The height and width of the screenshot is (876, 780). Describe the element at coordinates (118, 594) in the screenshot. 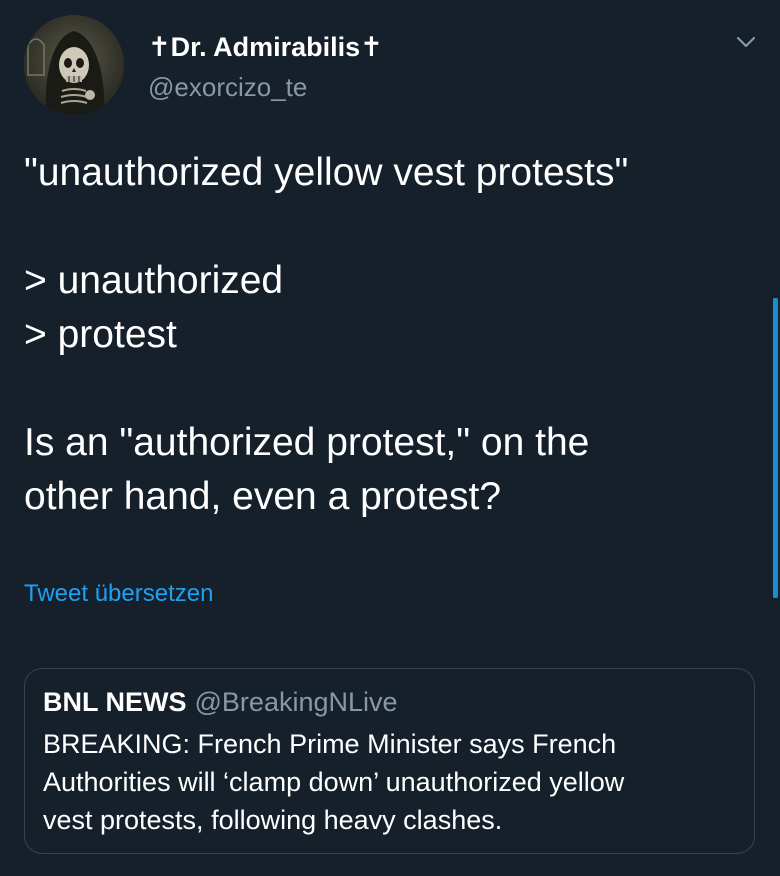

I see `translate-tweet-link: Tweet übersetzen` at that location.